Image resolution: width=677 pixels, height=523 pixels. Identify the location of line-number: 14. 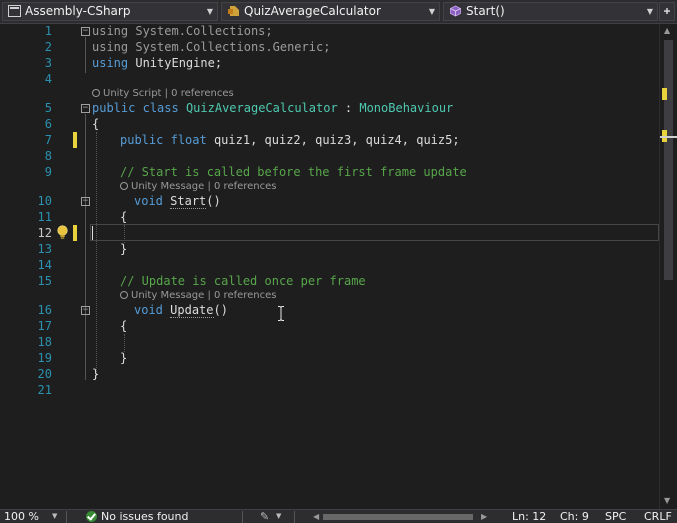
(44, 265).